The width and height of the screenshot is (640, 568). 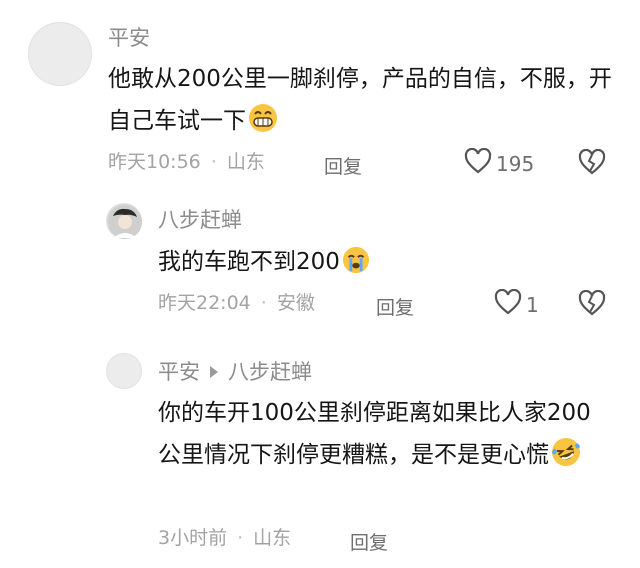 I want to click on comment-body: 你的车开100公里刹停距离如果比人家200公里情况下刹停更糟糕，是不是更心慌, so click(x=374, y=434).